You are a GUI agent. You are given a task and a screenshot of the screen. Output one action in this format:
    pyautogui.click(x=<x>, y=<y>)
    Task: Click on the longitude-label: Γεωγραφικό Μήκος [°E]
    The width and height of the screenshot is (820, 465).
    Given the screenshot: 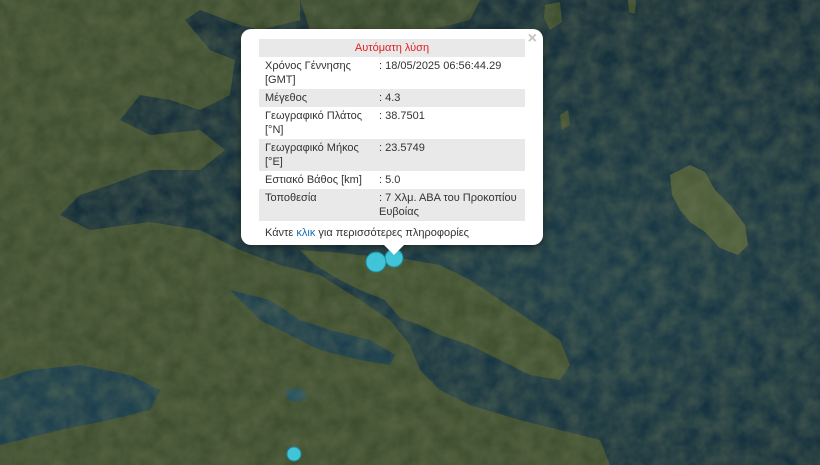 What is the action you would take?
    pyautogui.click(x=317, y=155)
    